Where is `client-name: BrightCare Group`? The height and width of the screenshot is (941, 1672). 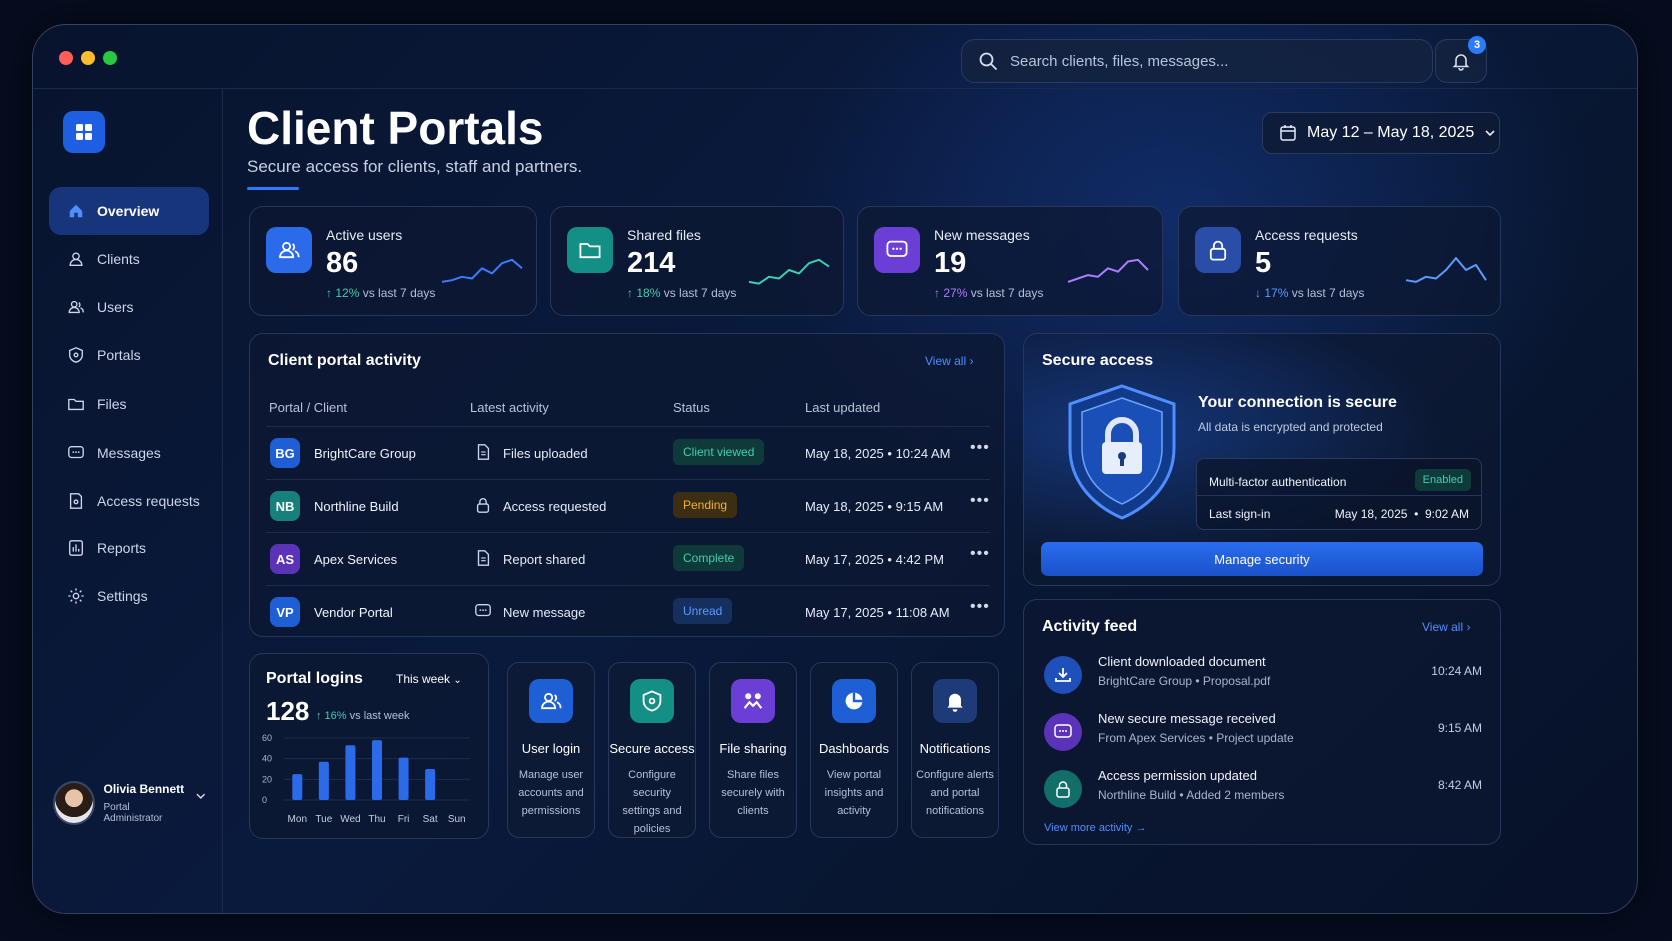 client-name: BrightCare Group is located at coordinates (365, 453).